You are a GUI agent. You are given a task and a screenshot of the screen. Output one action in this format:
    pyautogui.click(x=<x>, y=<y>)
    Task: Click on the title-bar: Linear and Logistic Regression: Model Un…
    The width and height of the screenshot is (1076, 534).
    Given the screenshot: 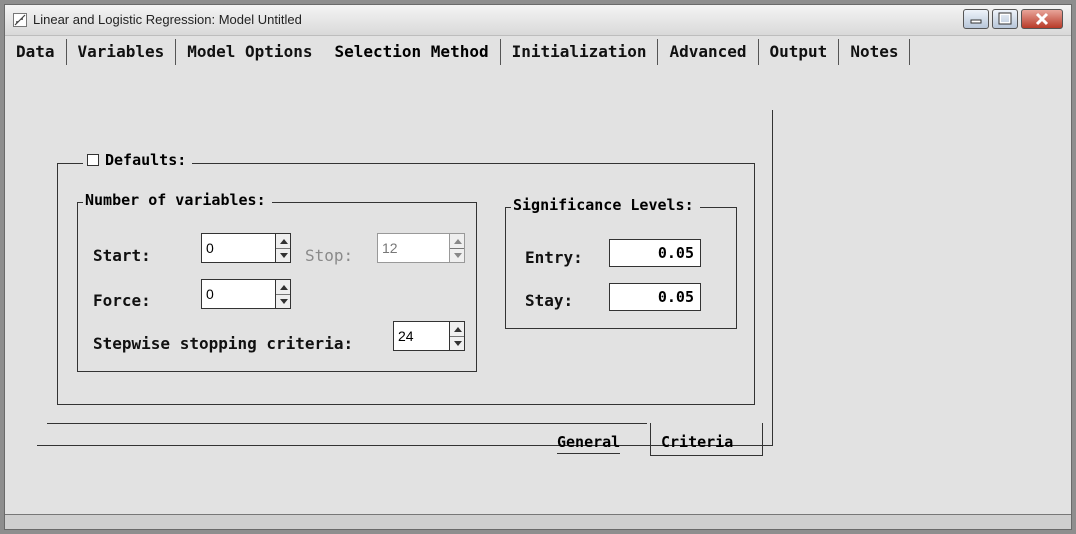 What is the action you would take?
    pyautogui.click(x=538, y=20)
    